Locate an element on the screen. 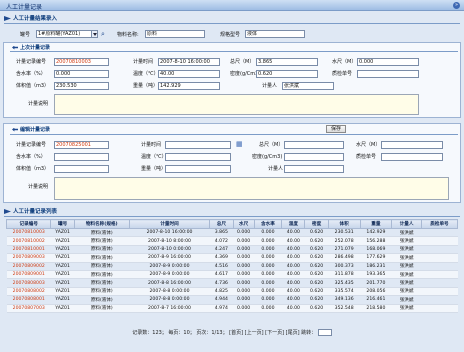 This screenshot has width=464, height=352. edit-total-label: 总尺（M） is located at coordinates (271, 145).